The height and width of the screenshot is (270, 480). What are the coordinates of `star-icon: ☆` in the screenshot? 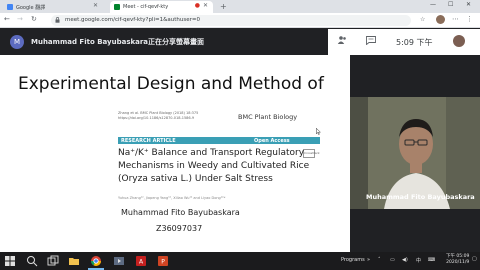 It's located at (422, 19).